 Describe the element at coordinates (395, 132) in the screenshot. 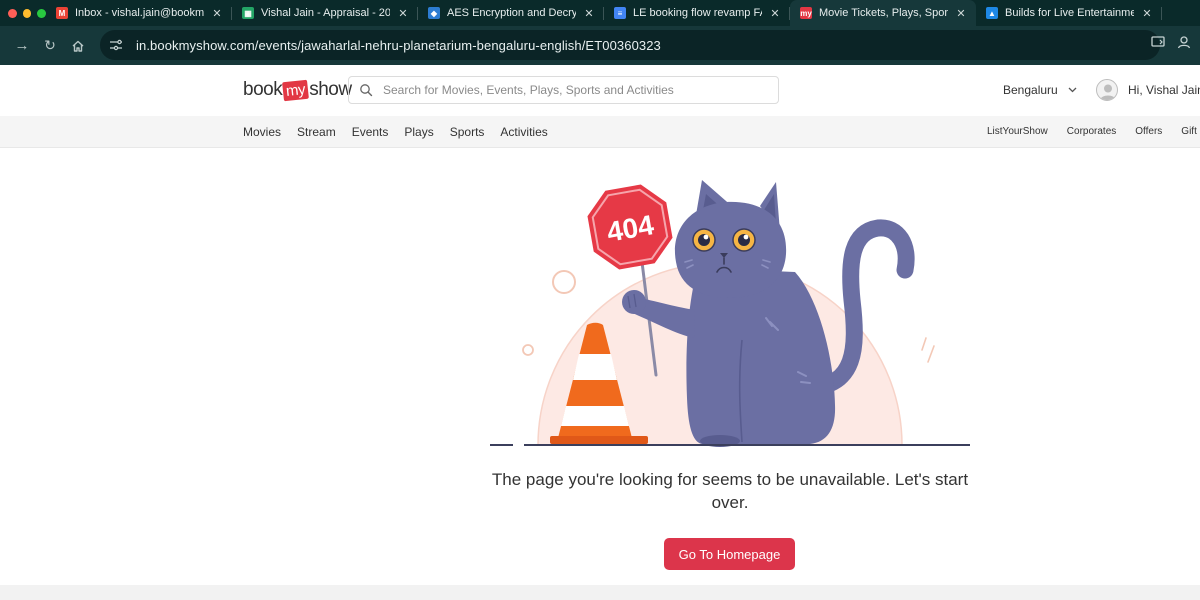

I see `category-nav-left: Movies Stream Events Plays Sports Activities` at that location.